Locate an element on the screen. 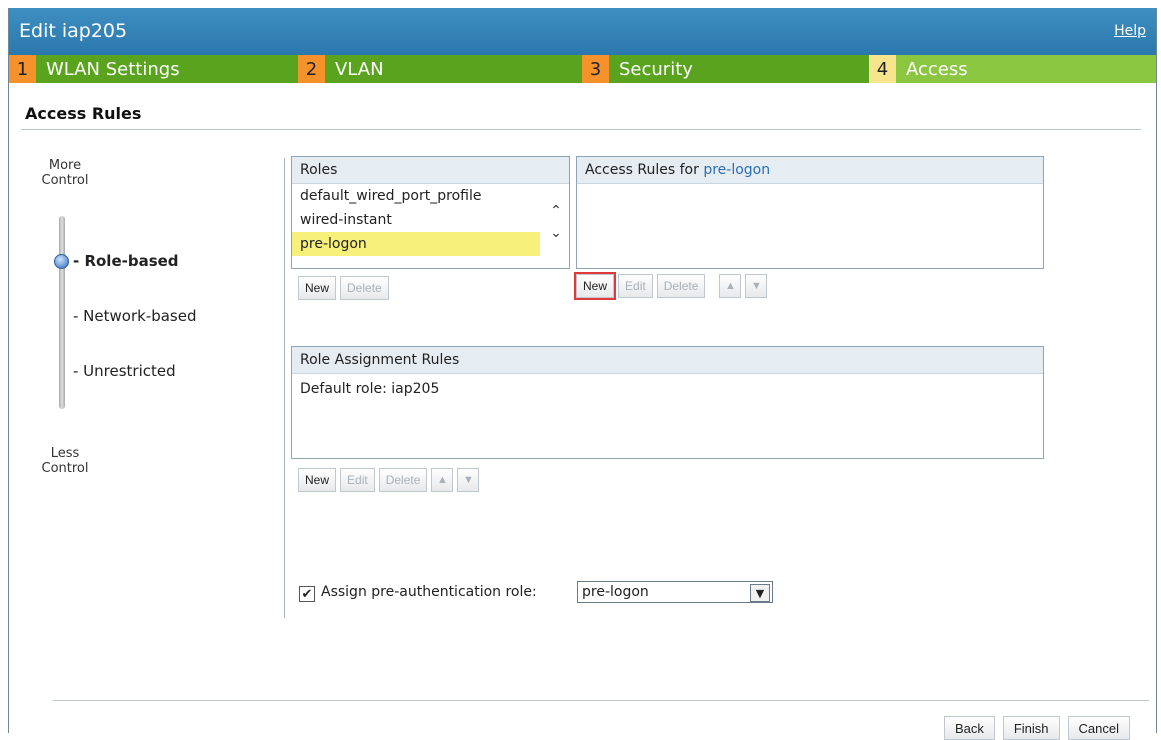 This screenshot has height=740, width=1161. step-number: 4 is located at coordinates (882, 69).